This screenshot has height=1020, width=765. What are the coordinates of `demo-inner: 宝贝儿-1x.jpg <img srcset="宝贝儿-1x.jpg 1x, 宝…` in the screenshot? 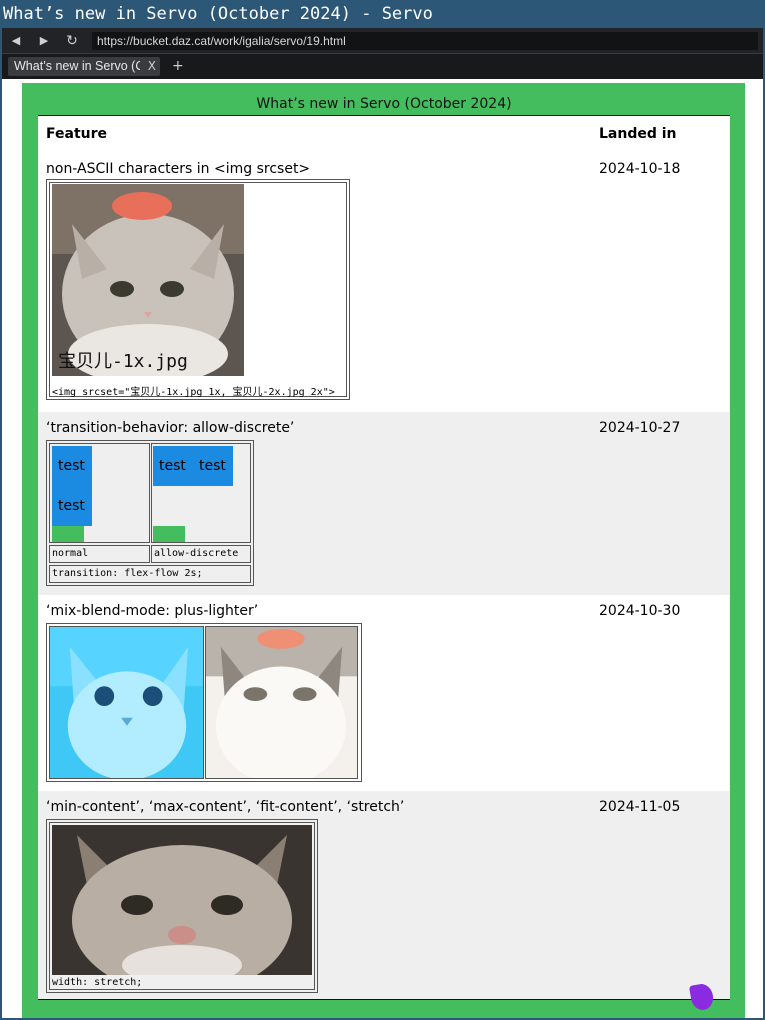 It's located at (198, 290).